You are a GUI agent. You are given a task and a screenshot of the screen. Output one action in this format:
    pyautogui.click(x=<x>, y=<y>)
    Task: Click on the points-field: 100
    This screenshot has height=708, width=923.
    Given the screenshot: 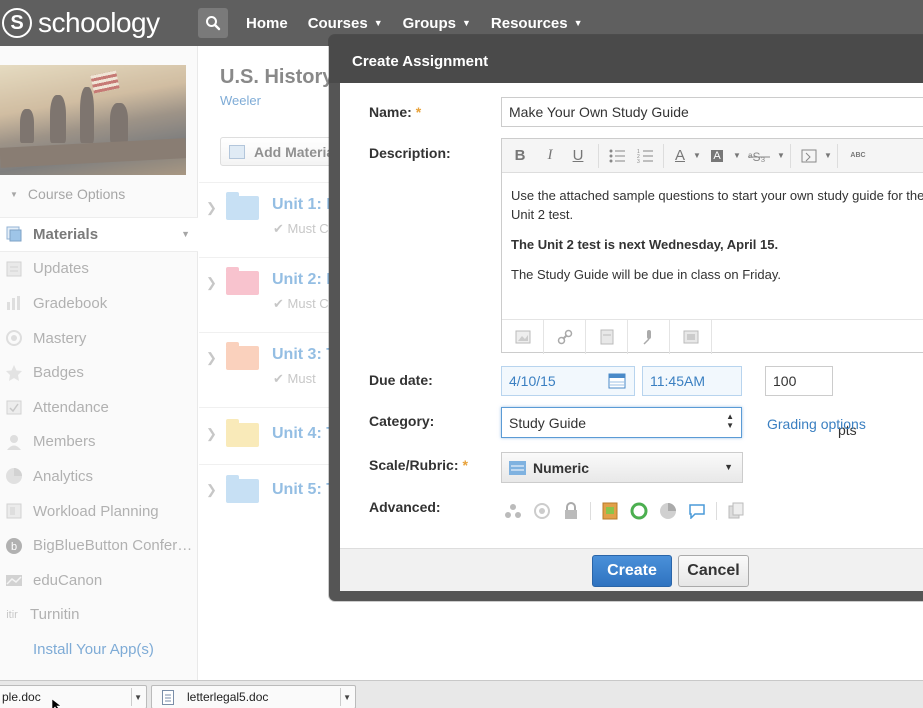 What is the action you would take?
    pyautogui.click(x=799, y=381)
    